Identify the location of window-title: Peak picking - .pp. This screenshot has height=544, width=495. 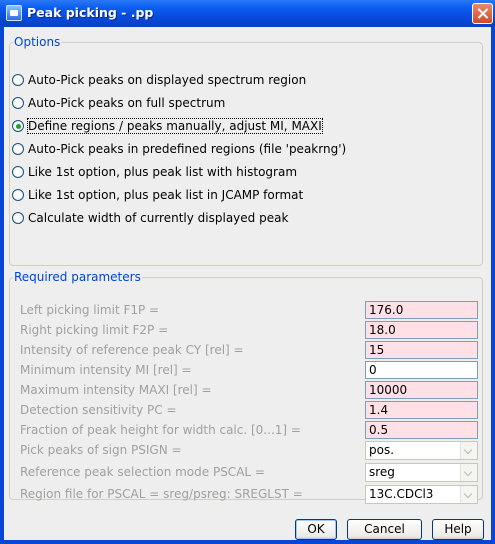
(90, 12).